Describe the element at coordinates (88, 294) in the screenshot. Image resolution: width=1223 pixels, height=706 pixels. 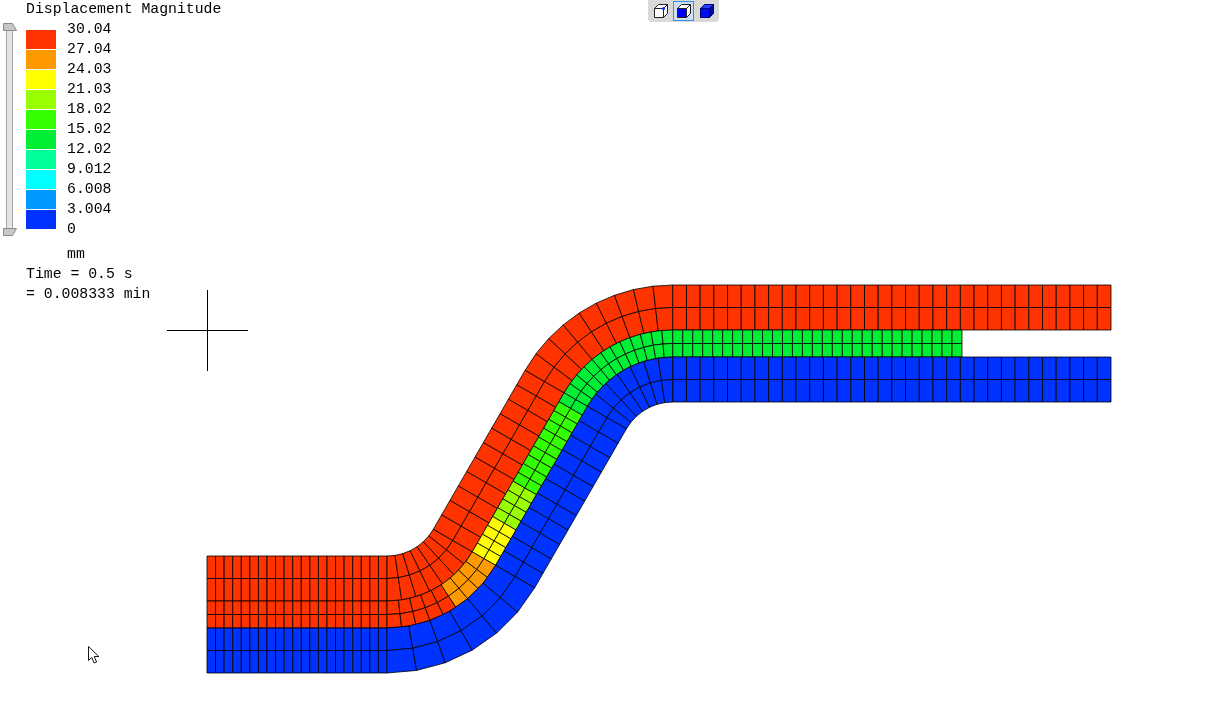
I see `time-label: = 0.008333 min` at that location.